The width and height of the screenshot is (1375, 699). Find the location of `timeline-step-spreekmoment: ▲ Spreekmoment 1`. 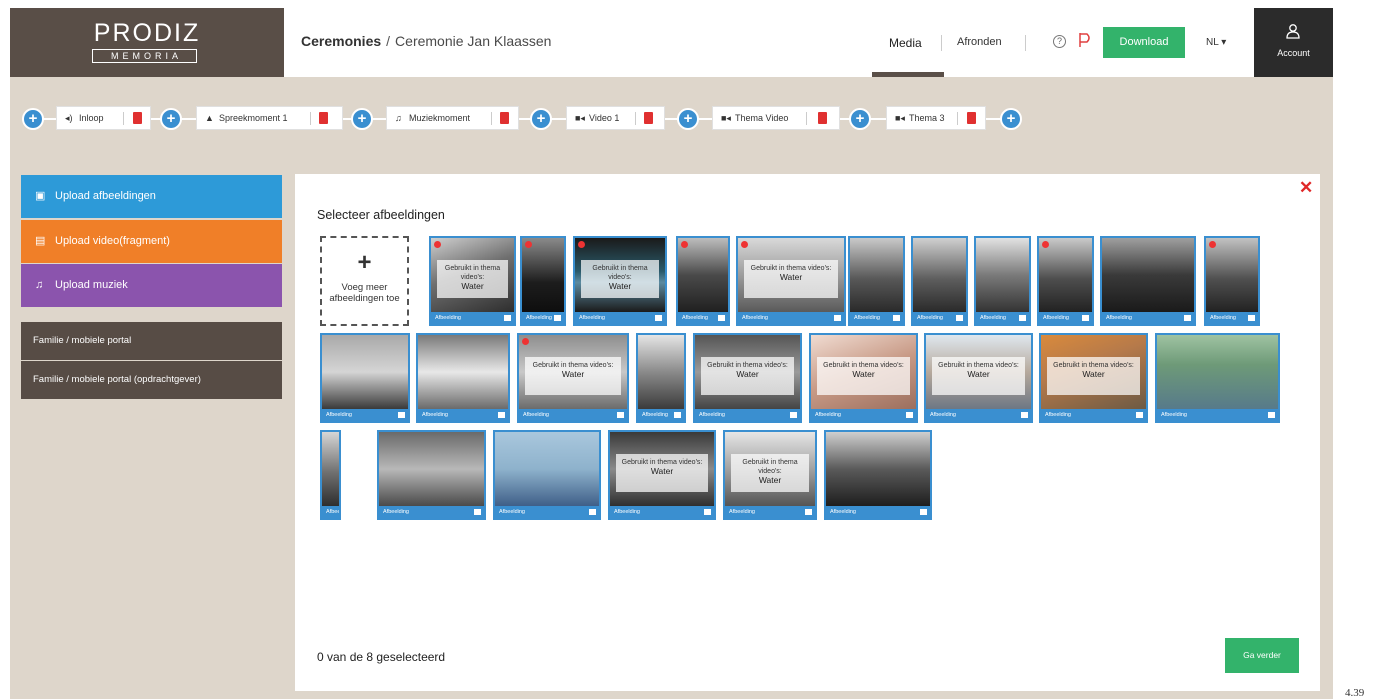

timeline-step-spreekmoment: ▲ Spreekmoment 1 is located at coordinates (269, 118).